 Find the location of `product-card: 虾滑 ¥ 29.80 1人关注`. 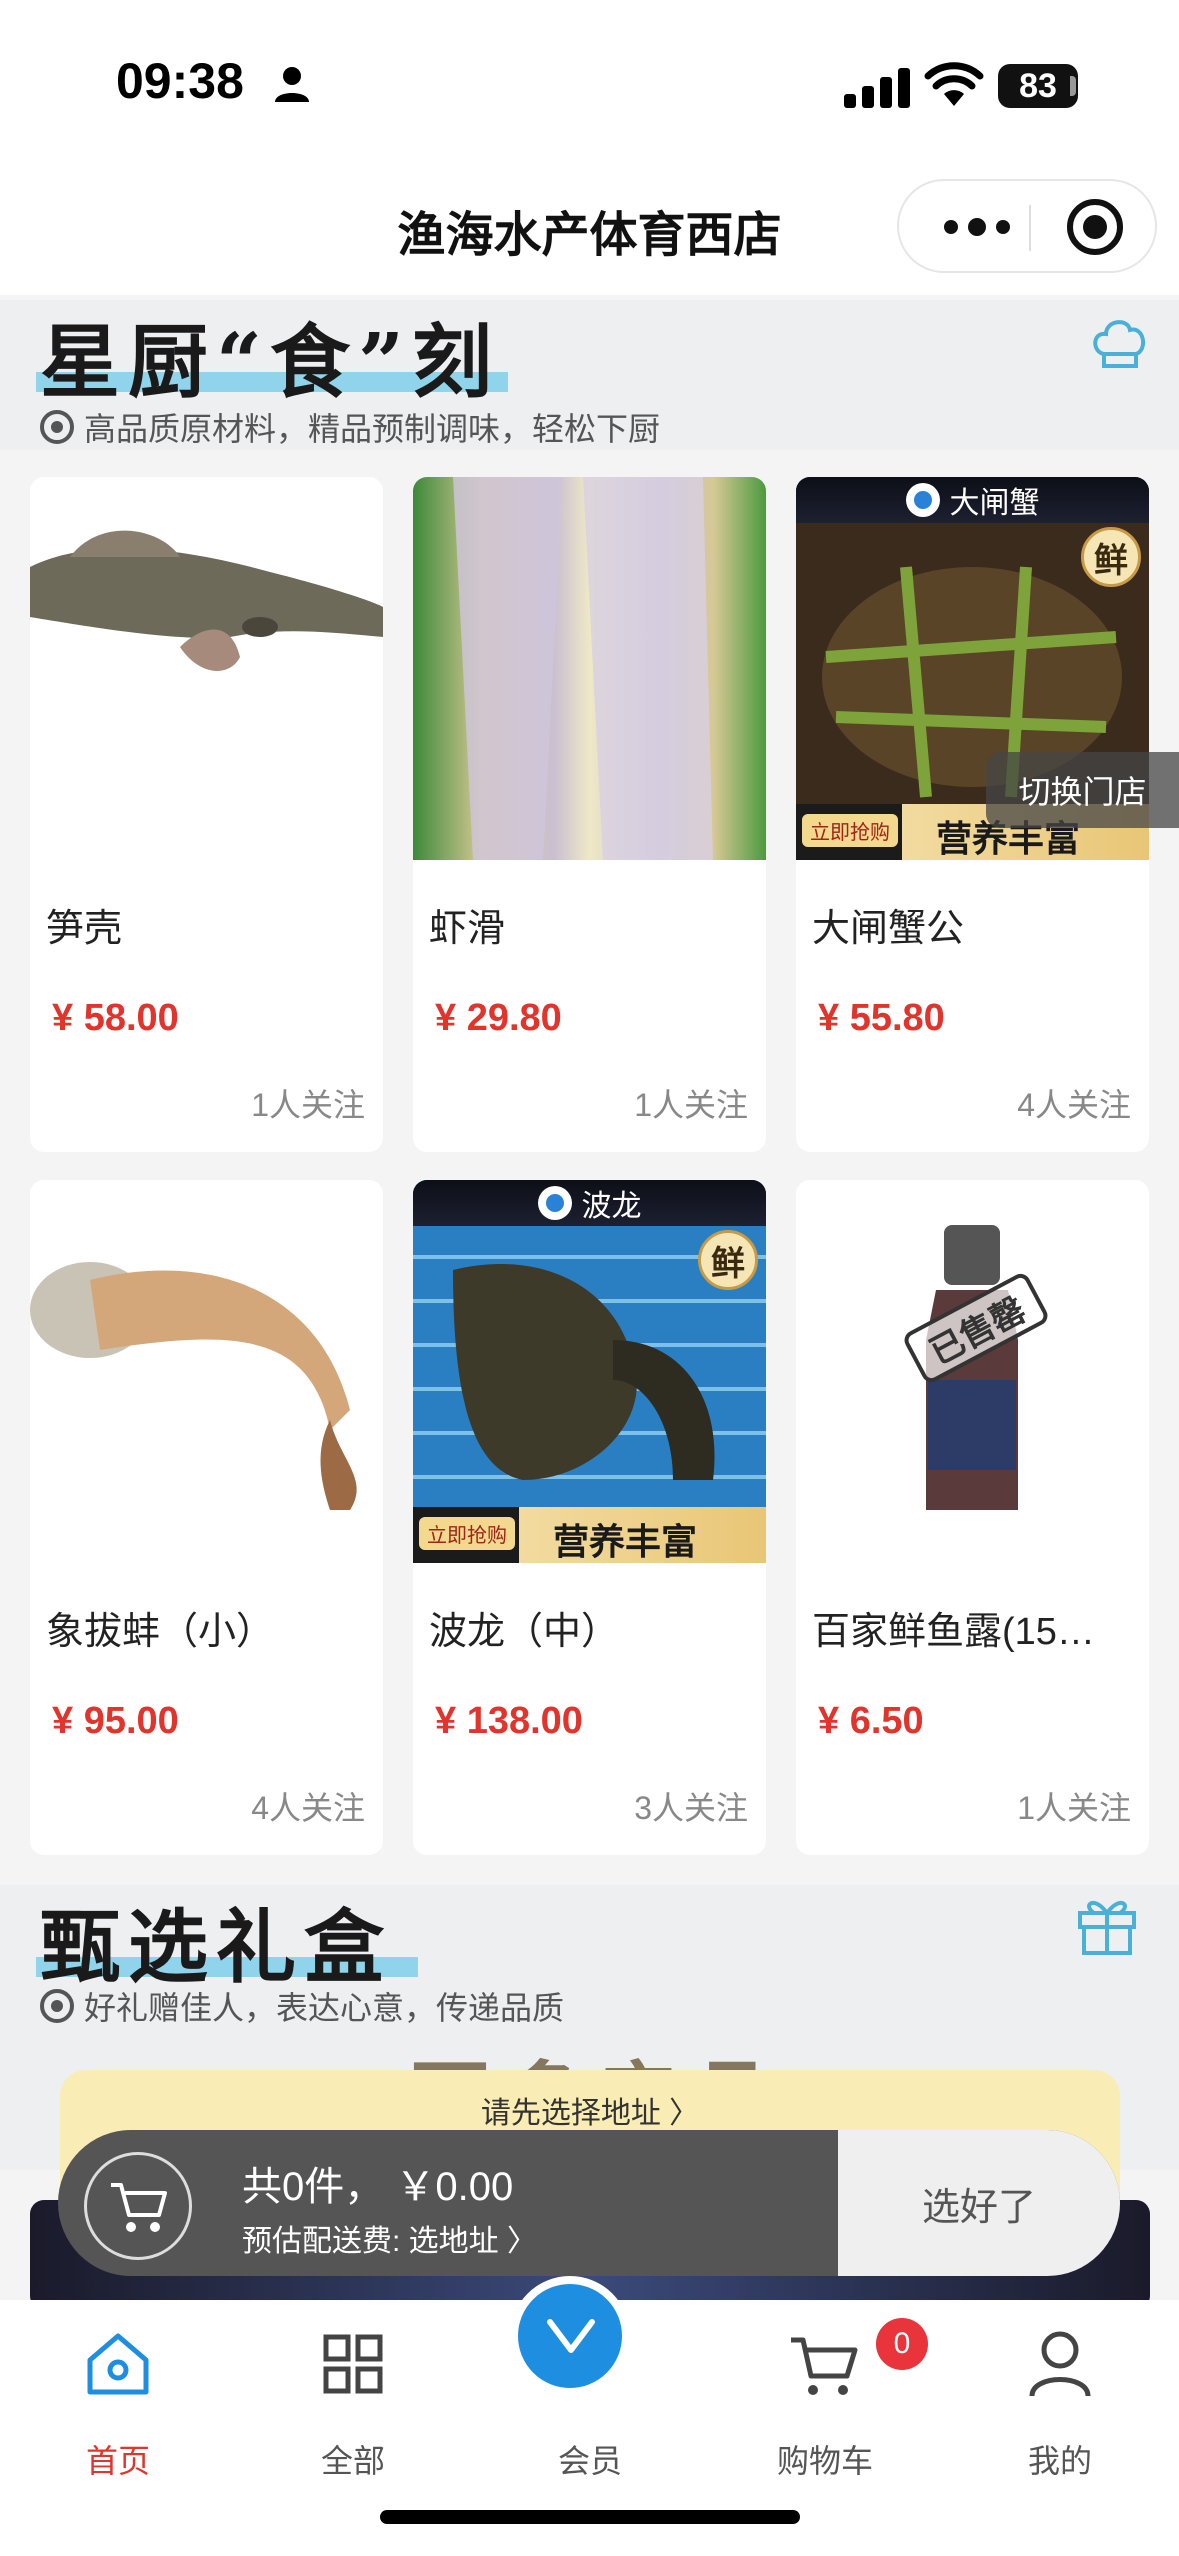

product-card: 虾滑 ¥ 29.80 1人关注 is located at coordinates (589, 814).